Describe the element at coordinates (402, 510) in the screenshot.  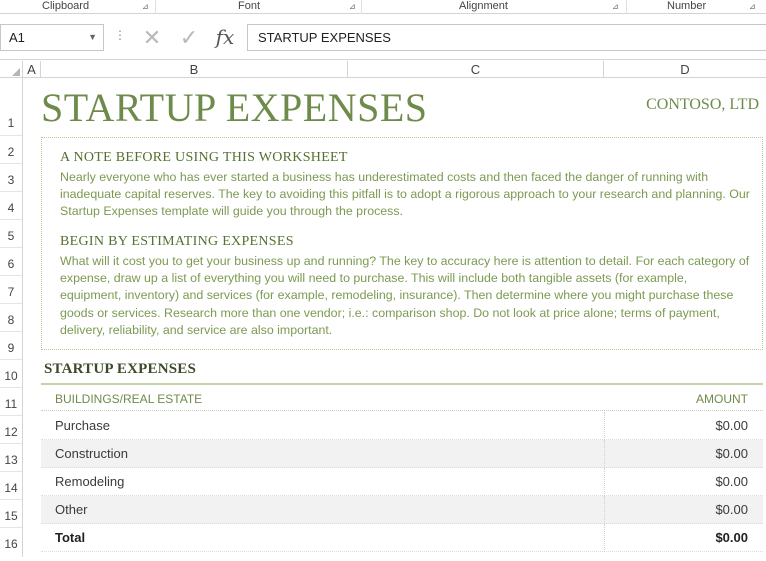
I see `table-row: Other $0.00` at that location.